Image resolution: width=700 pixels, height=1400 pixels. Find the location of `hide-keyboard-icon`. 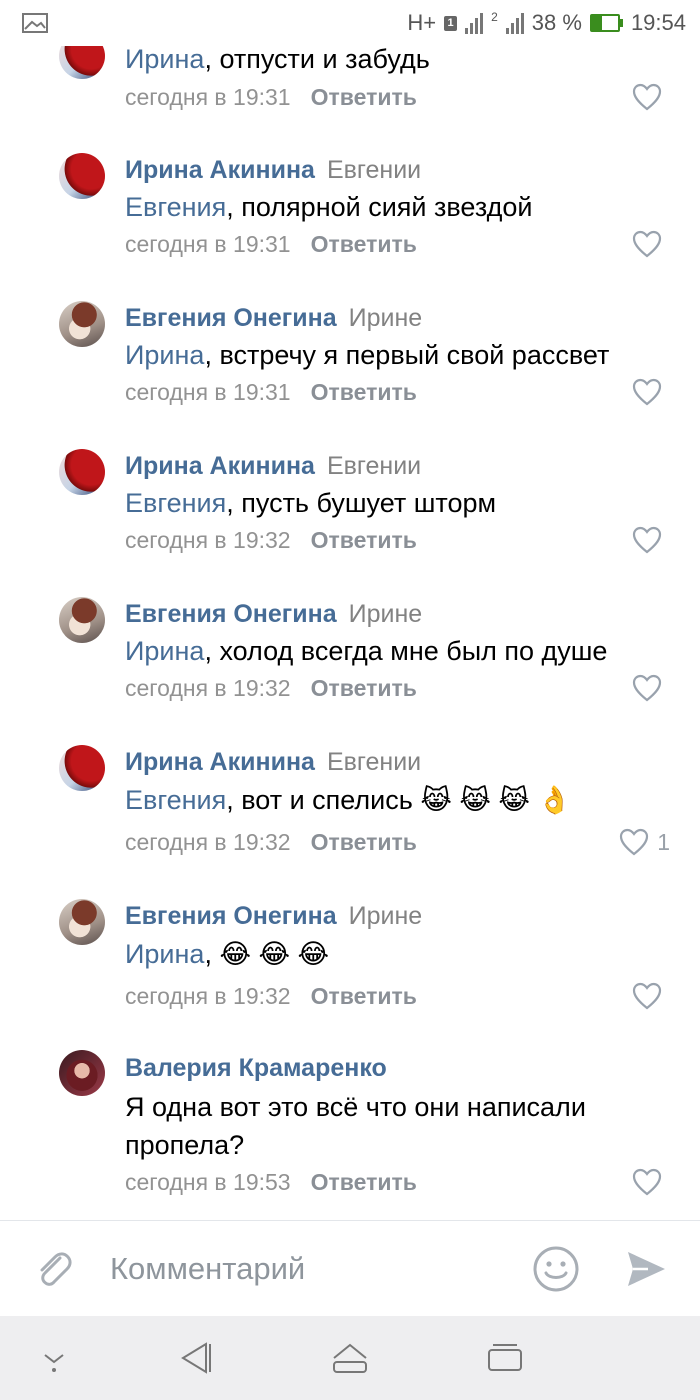

hide-keyboard-icon is located at coordinates (54, 1362).